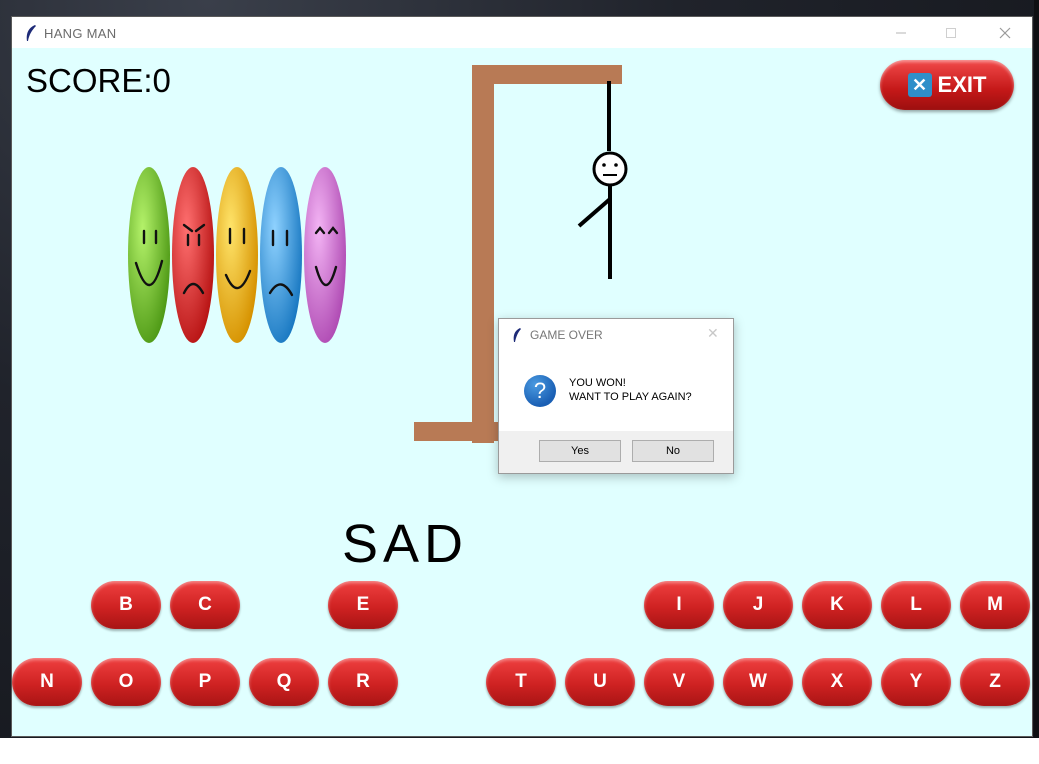 This screenshot has height=764, width=1039. Describe the element at coordinates (580, 451) in the screenshot. I see `yes-button: Yes` at that location.